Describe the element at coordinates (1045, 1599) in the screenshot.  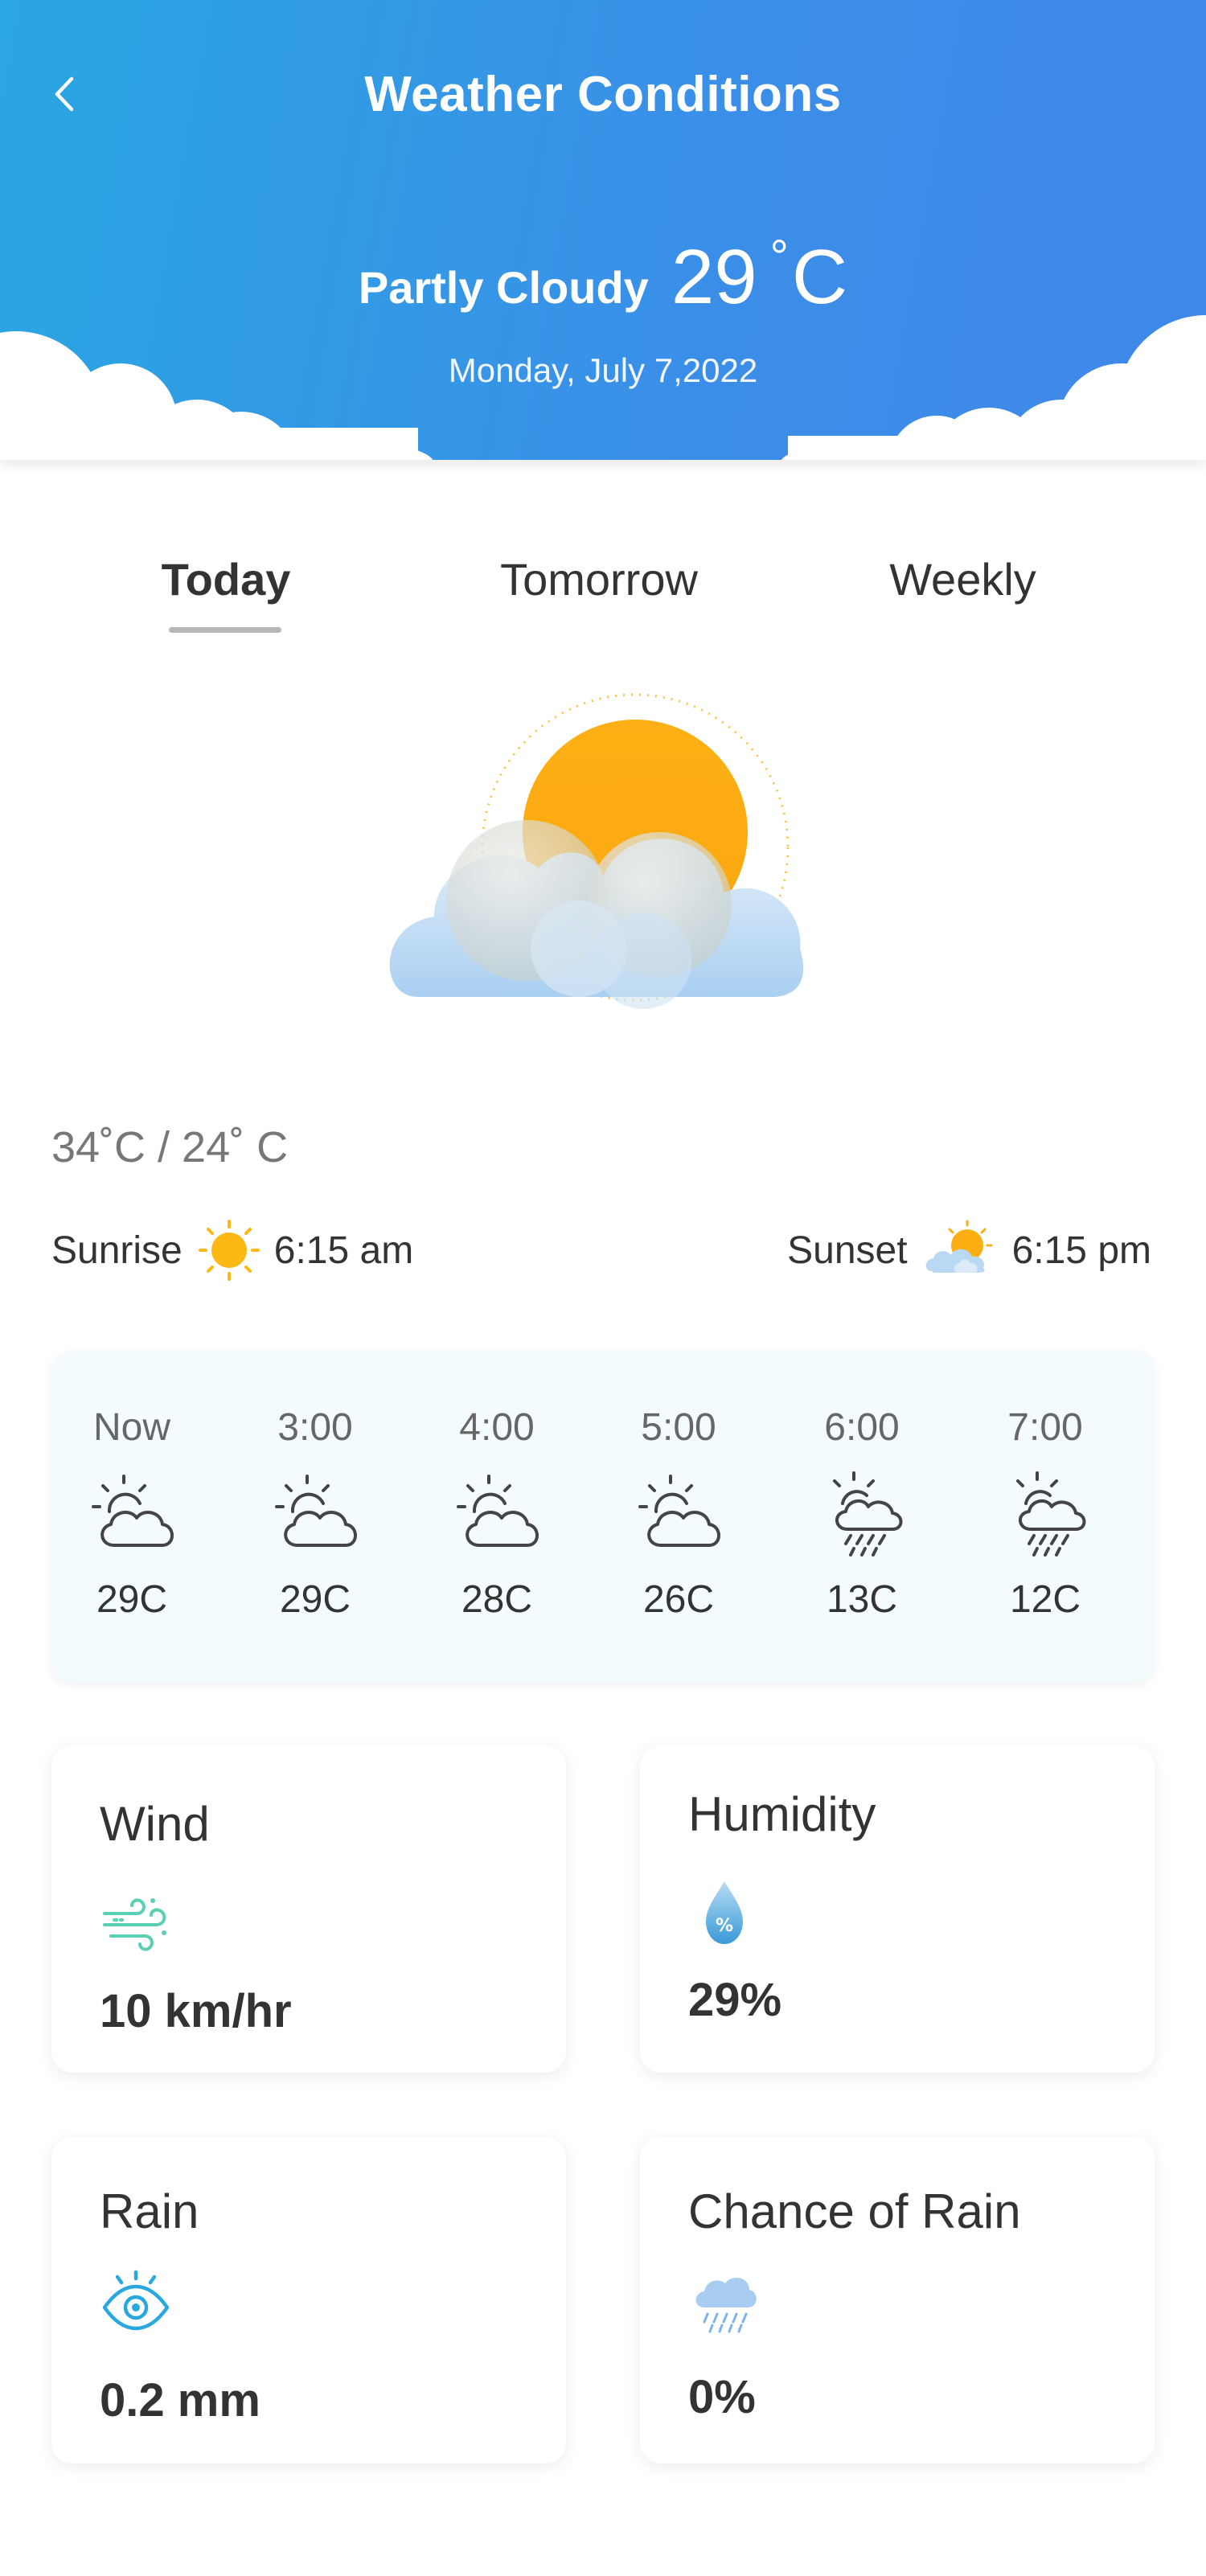
I see `hourly-temperature: 12C` at that location.